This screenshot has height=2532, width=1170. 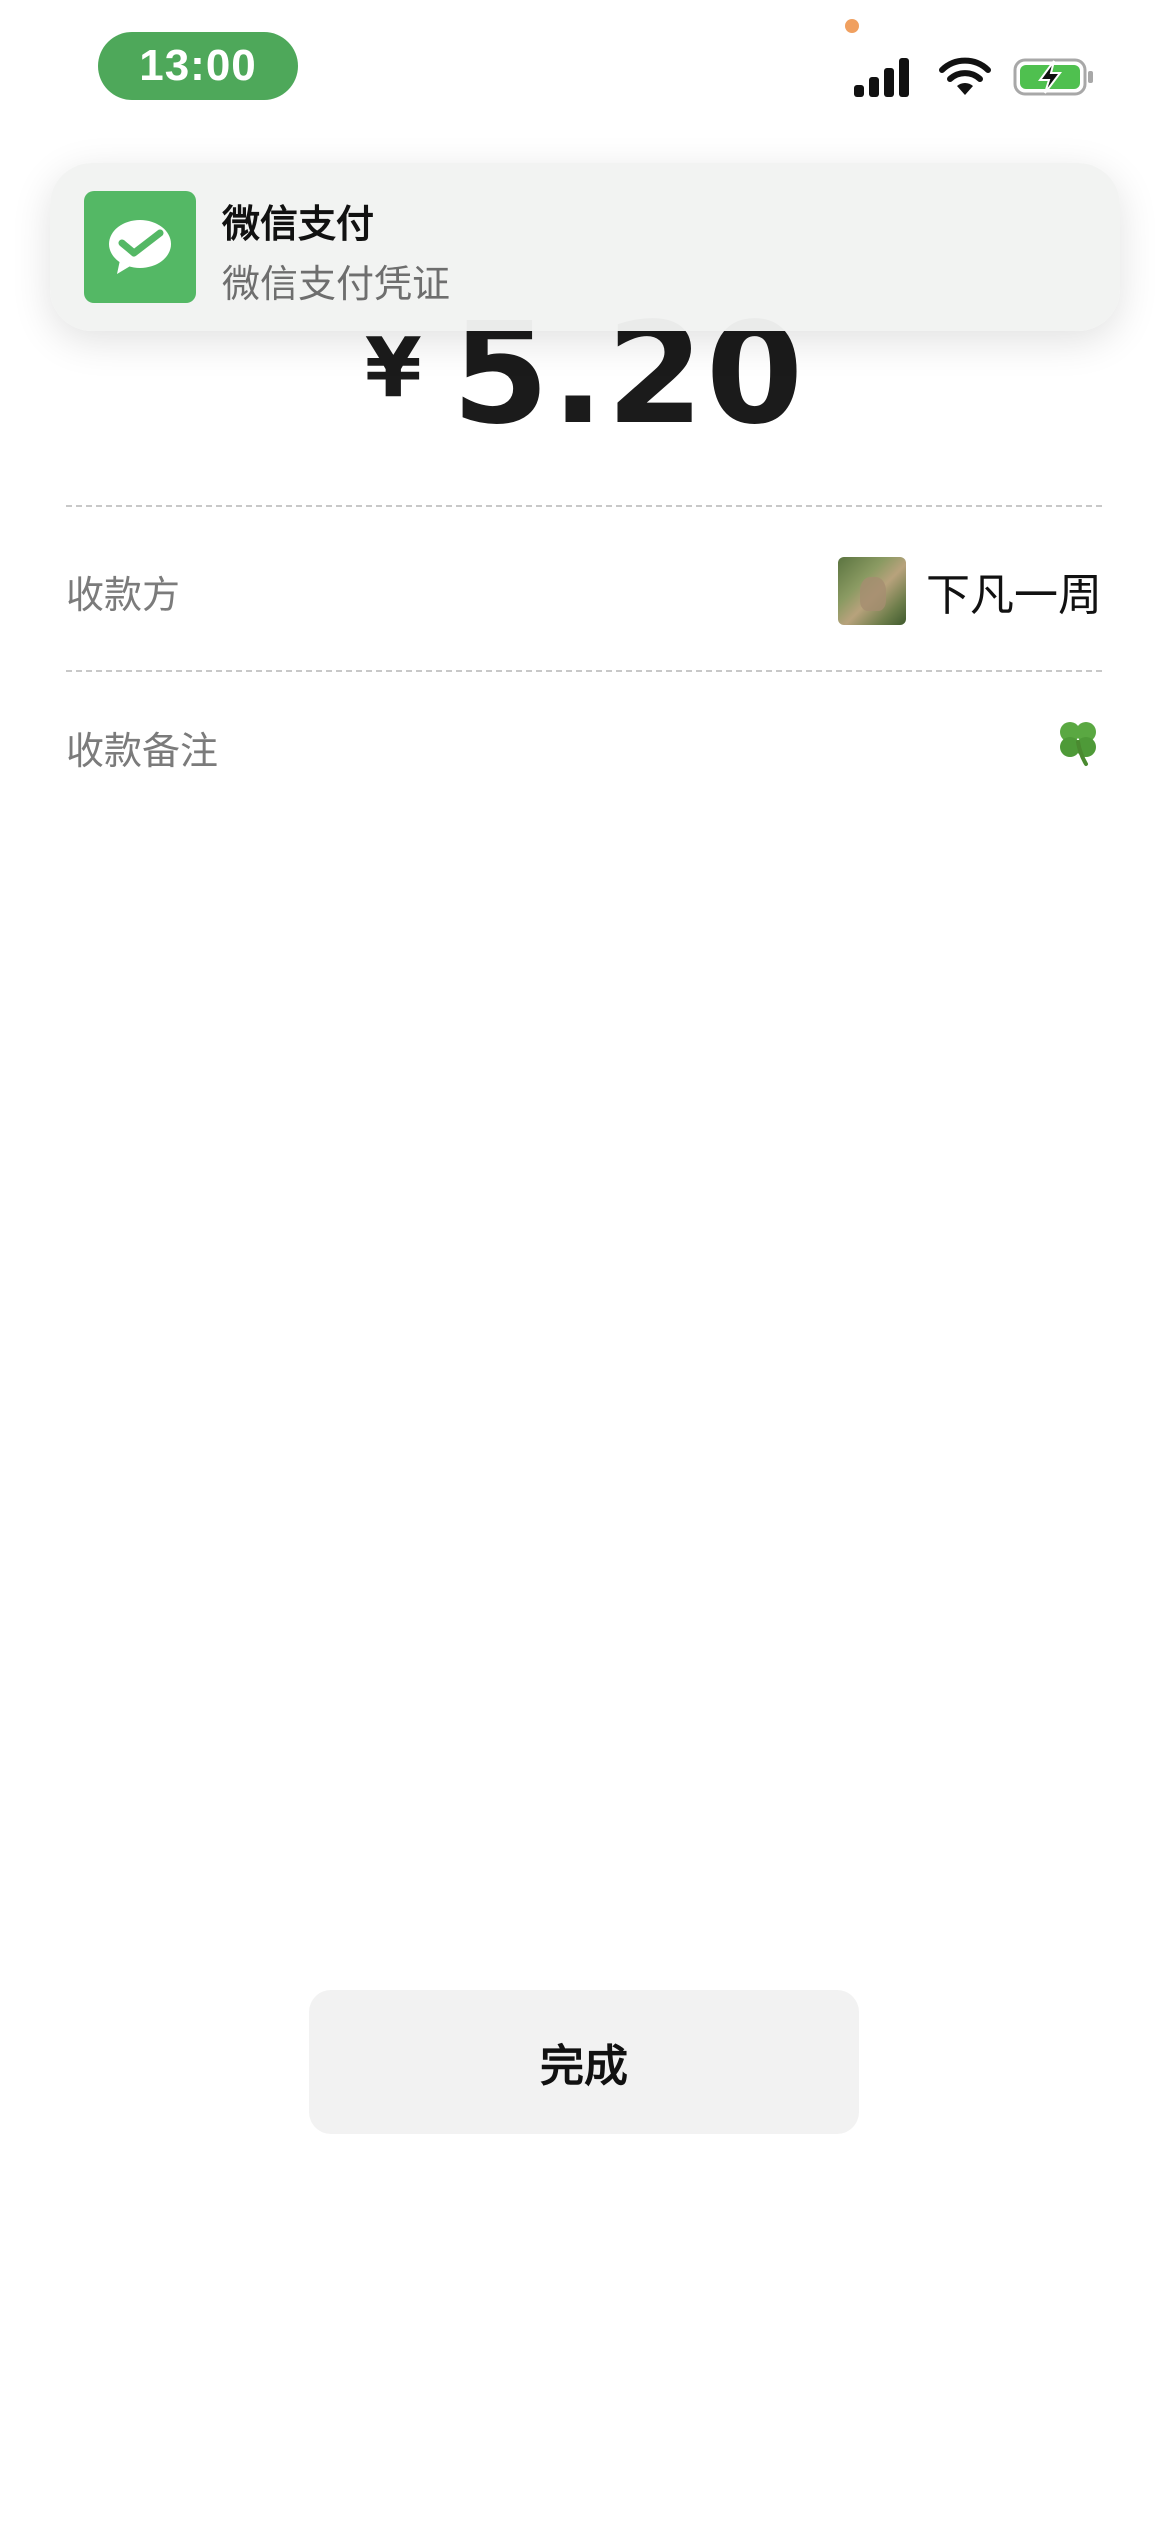 What do you see at coordinates (881, 77) in the screenshot?
I see `cellular-signal-icon` at bounding box center [881, 77].